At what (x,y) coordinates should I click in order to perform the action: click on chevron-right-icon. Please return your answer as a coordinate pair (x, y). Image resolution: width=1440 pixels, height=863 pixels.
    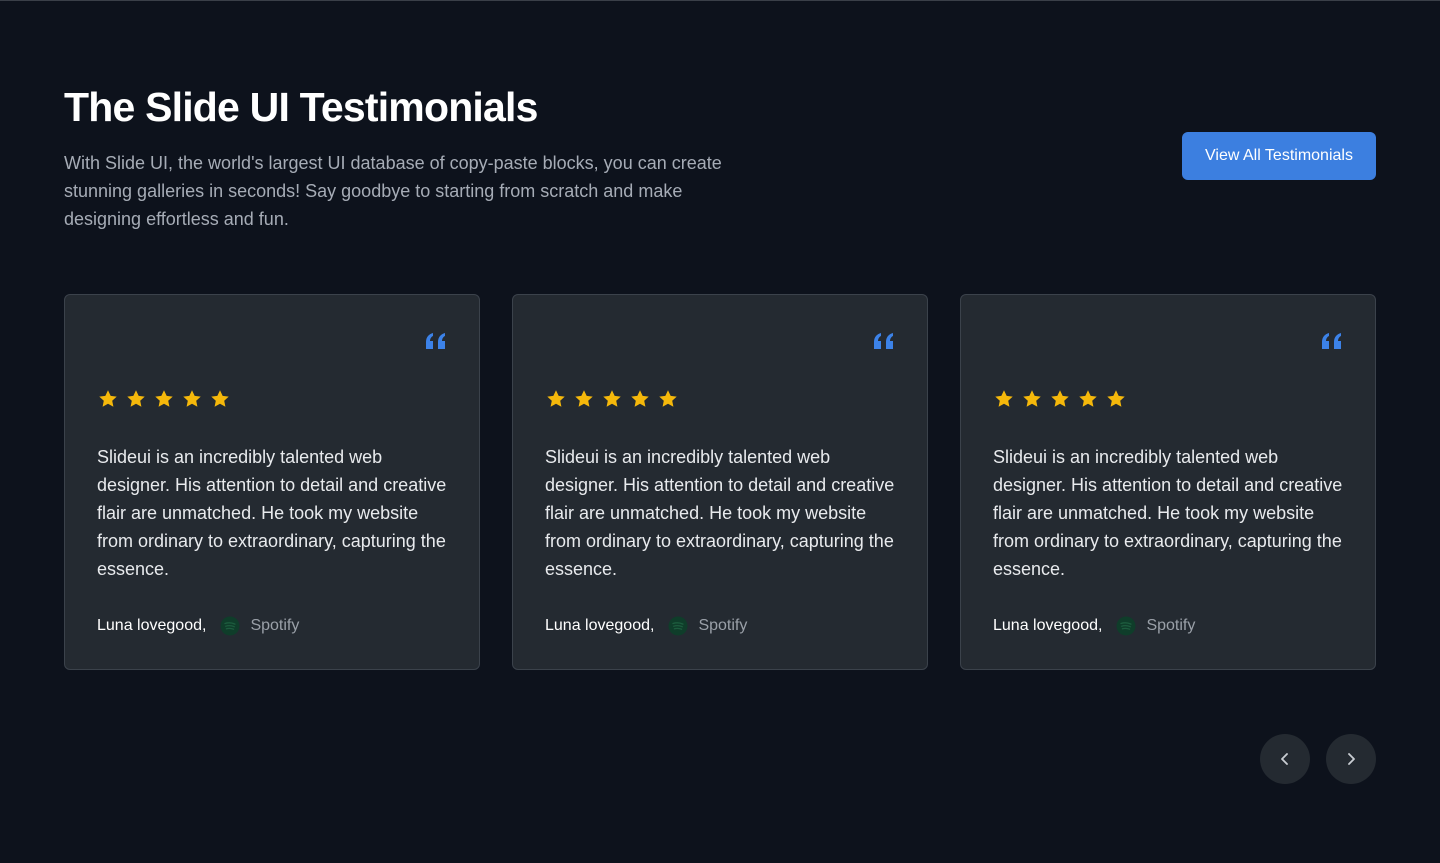
    Looking at the image, I should click on (1351, 759).